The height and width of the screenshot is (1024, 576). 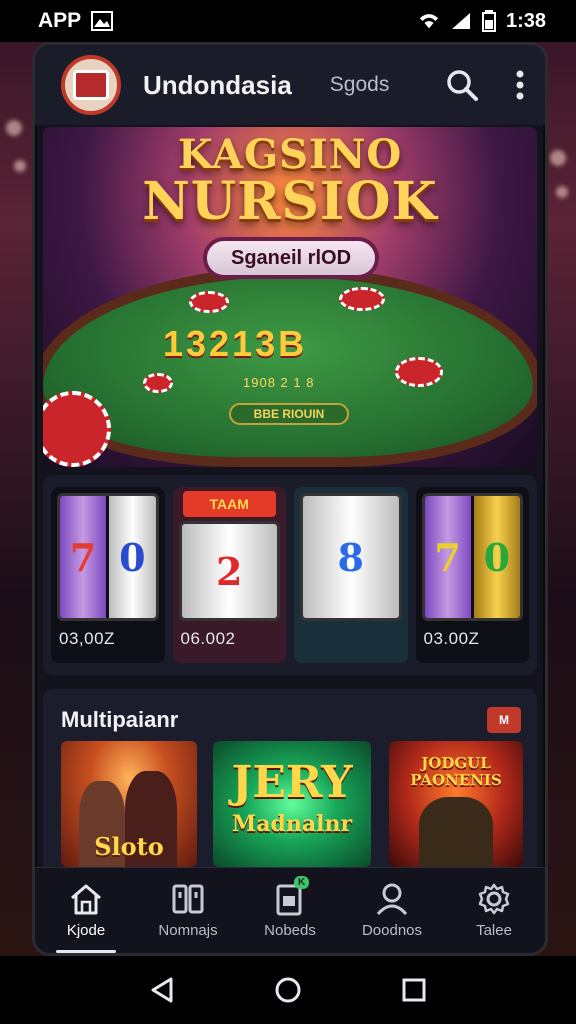 What do you see at coordinates (86, 917) in the screenshot?
I see `nav-item-home: Kjode` at bounding box center [86, 917].